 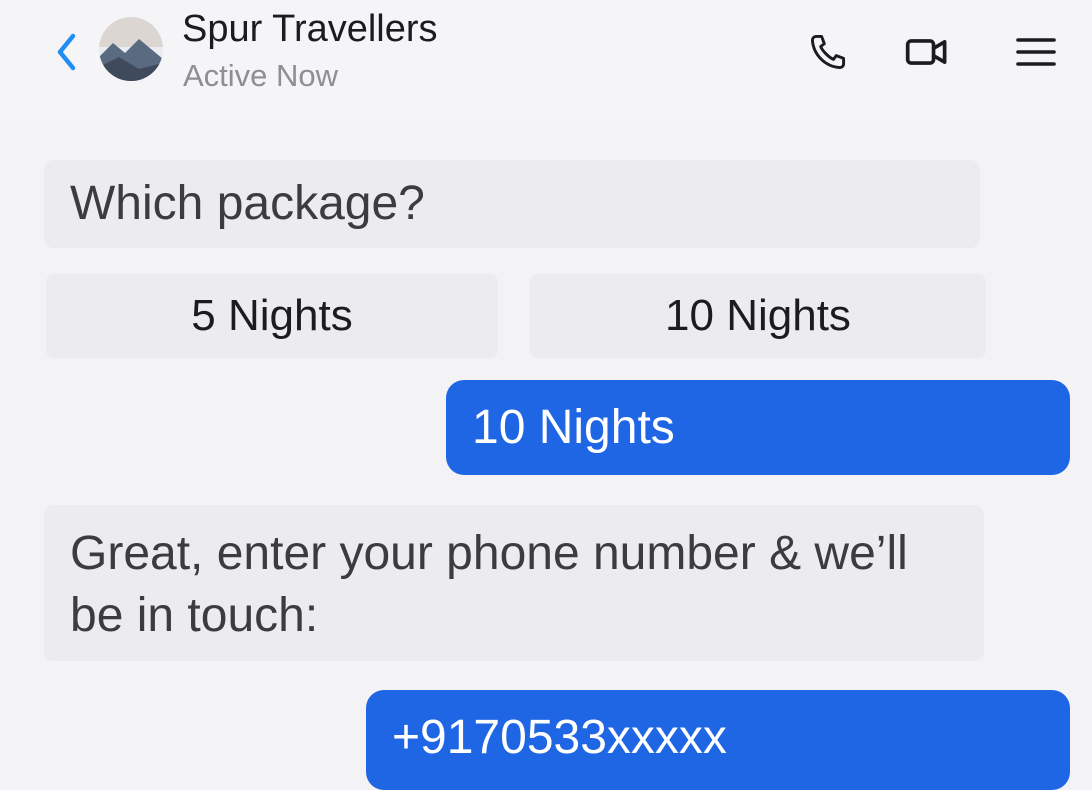 I want to click on outgoing-message-phone-number: +9170533xxxxx, so click(x=718, y=740).